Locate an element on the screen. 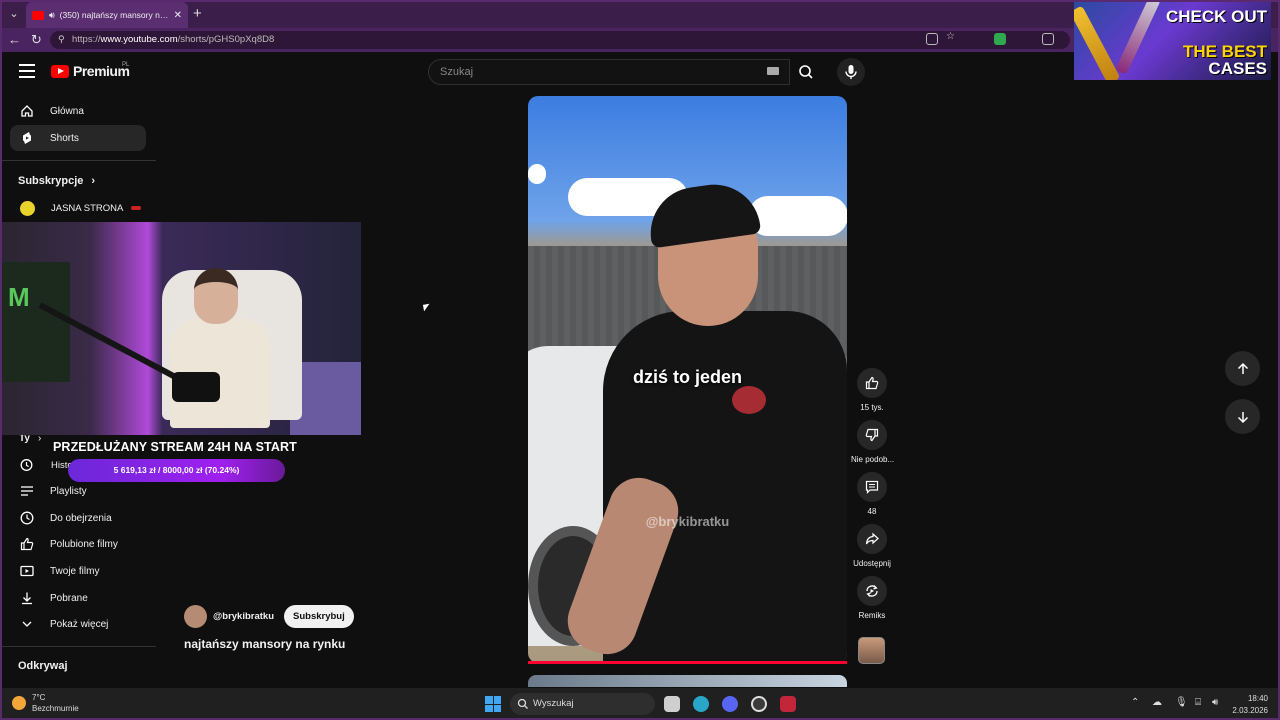  comment-count: 48 is located at coordinates (872, 511).